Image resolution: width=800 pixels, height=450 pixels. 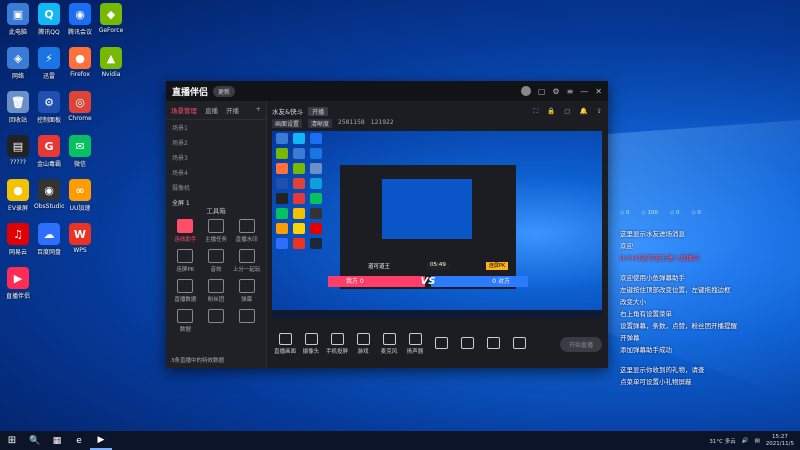 I want to click on add-tab-button: +, so click(x=258, y=110).